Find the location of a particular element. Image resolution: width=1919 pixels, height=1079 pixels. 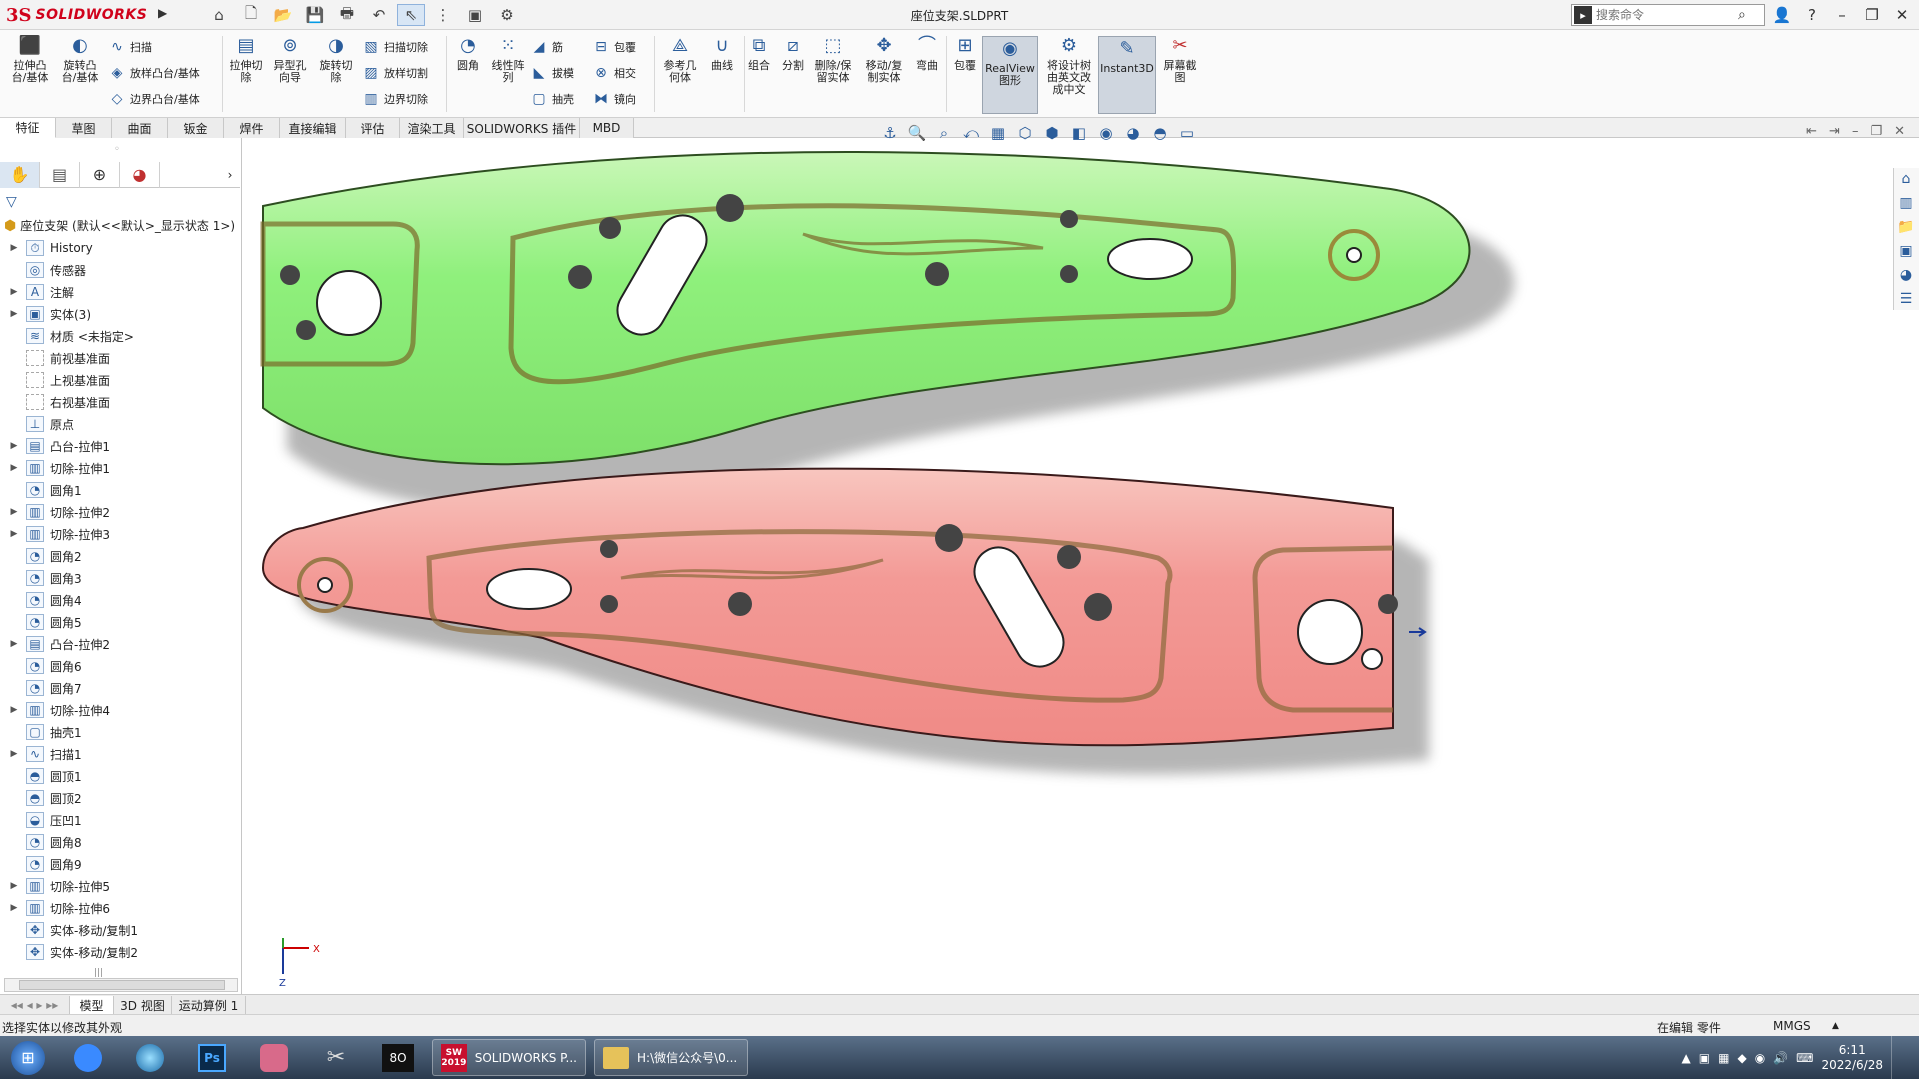

scrollbar-thumb is located at coordinates (122, 985).